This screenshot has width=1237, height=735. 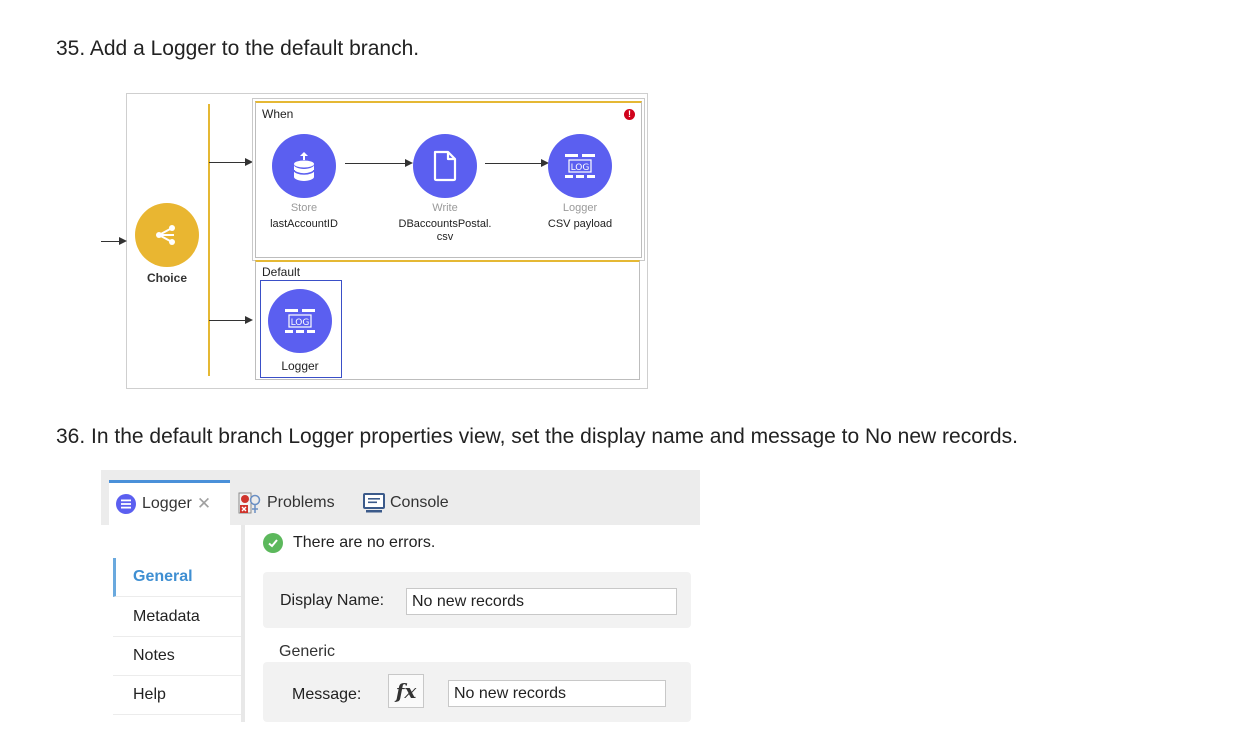 I want to click on sidebar-item-help: Help, so click(x=177, y=695).